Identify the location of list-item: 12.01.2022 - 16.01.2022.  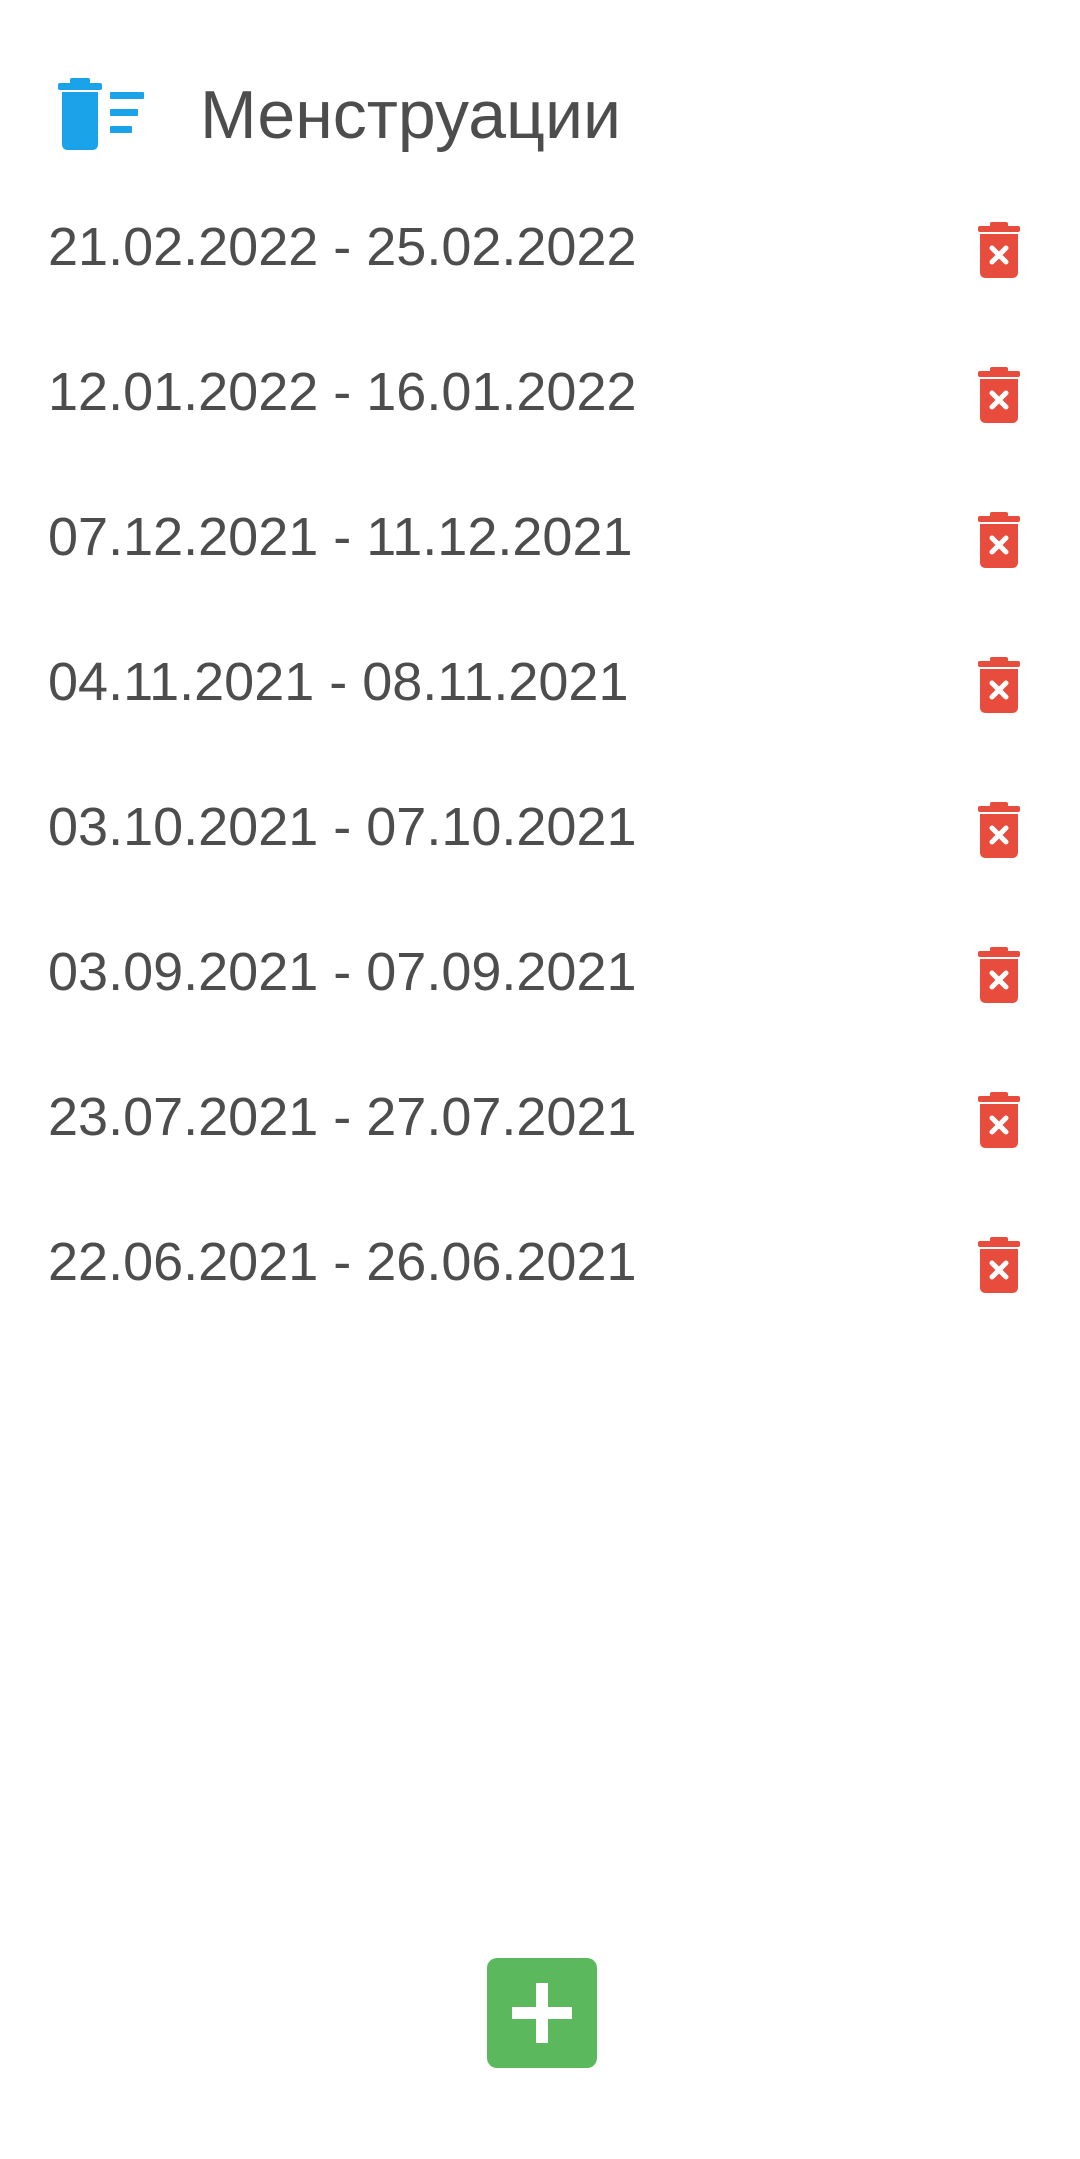
(540, 395).